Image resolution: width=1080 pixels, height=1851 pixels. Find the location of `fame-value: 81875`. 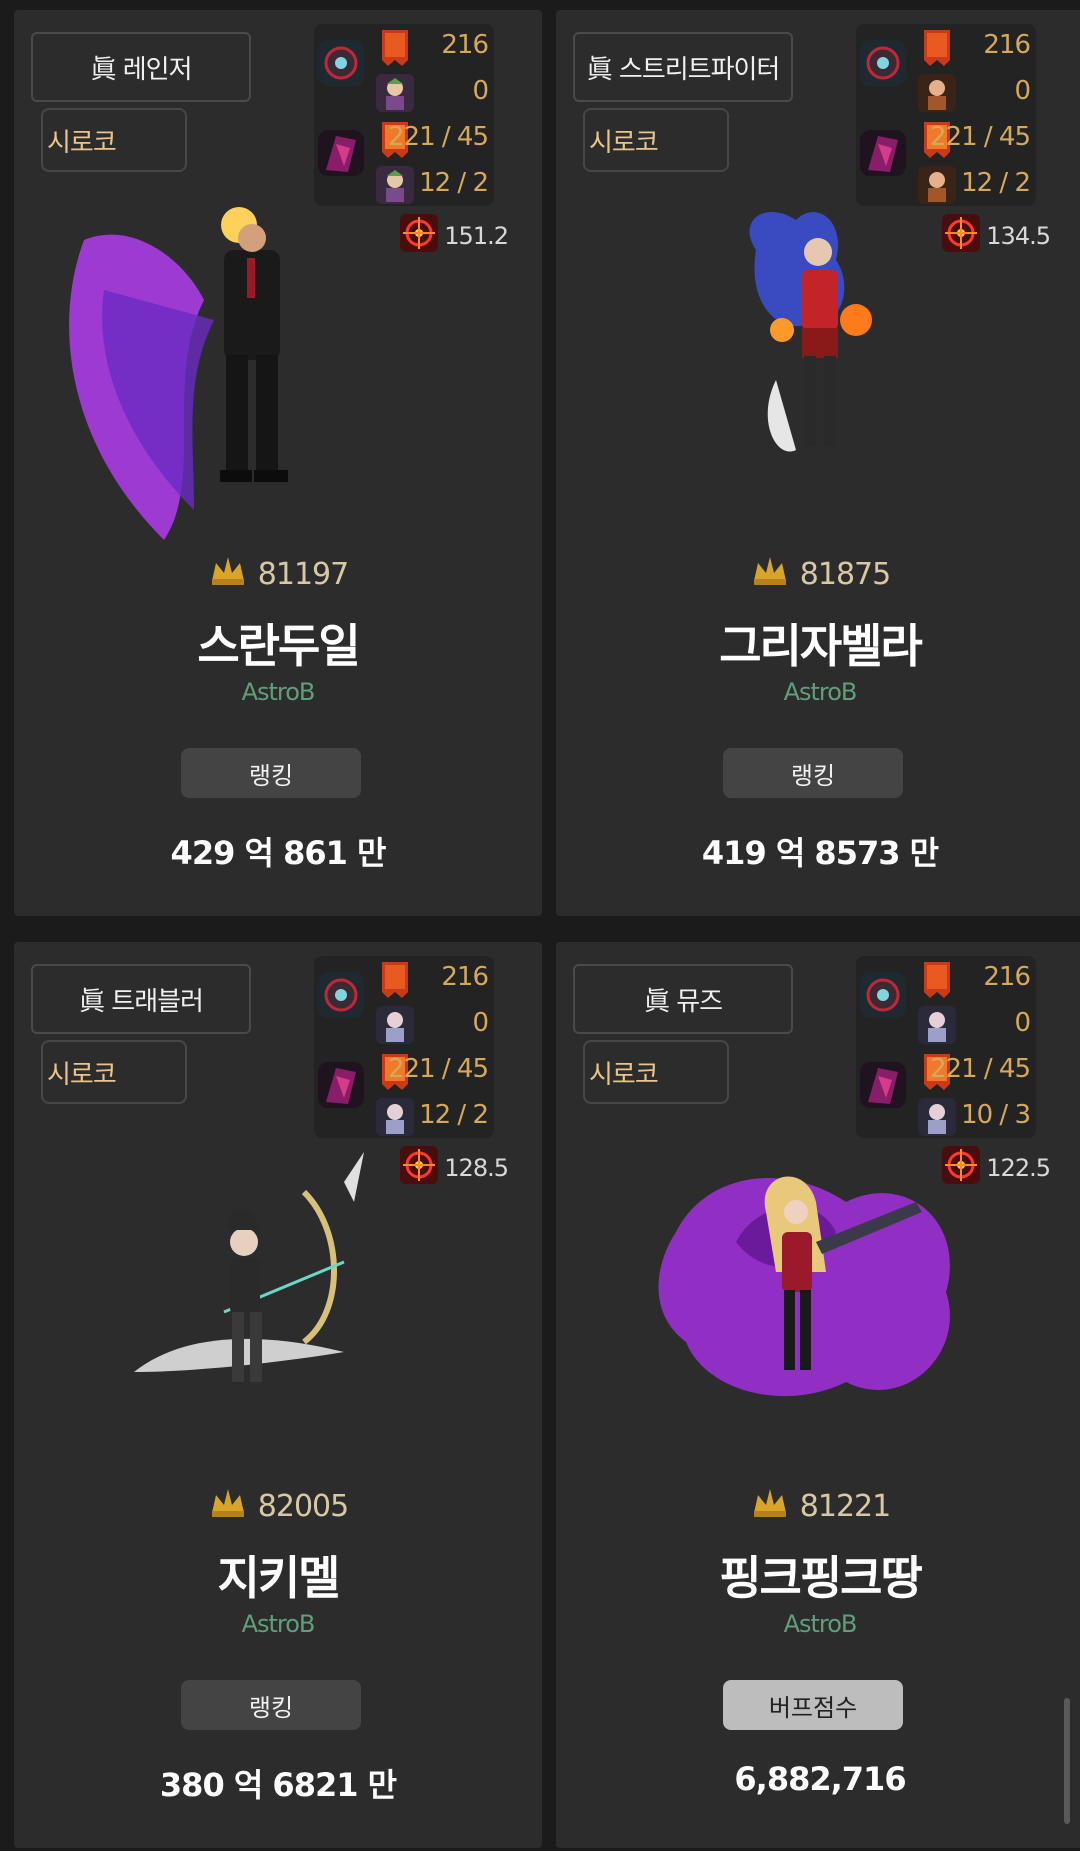

fame-value: 81875 is located at coordinates (845, 574).